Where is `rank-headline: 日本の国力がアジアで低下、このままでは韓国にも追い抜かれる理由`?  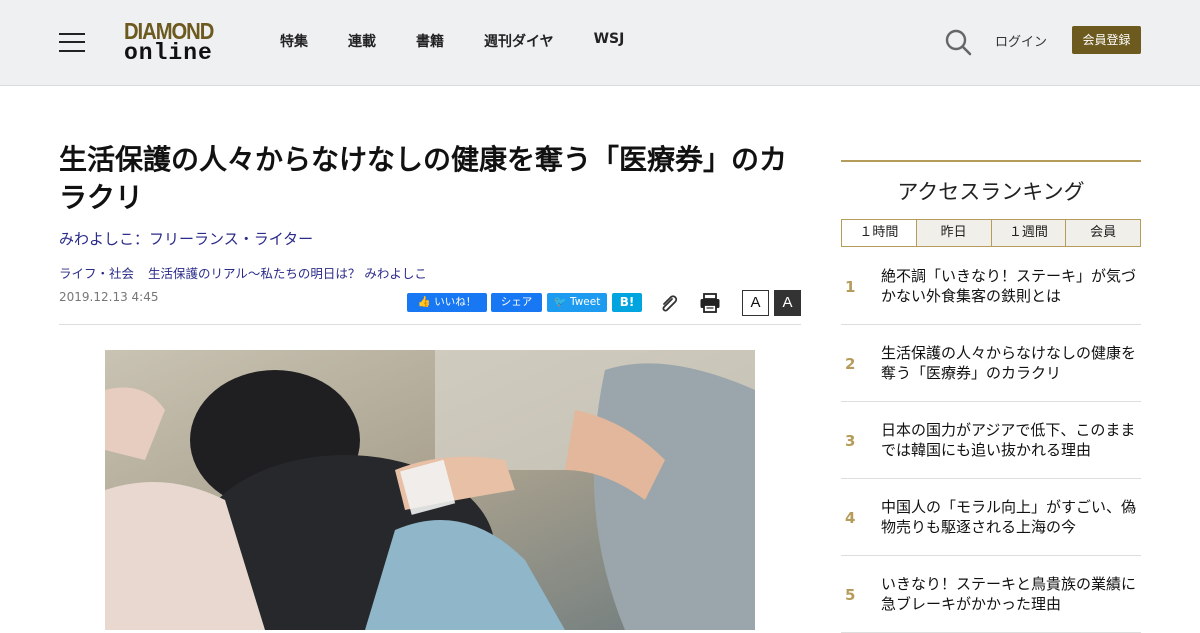
rank-headline: 日本の国力がアジアで低下、このままでは韓国にも追い抜かれる理由 is located at coordinates (1011, 440).